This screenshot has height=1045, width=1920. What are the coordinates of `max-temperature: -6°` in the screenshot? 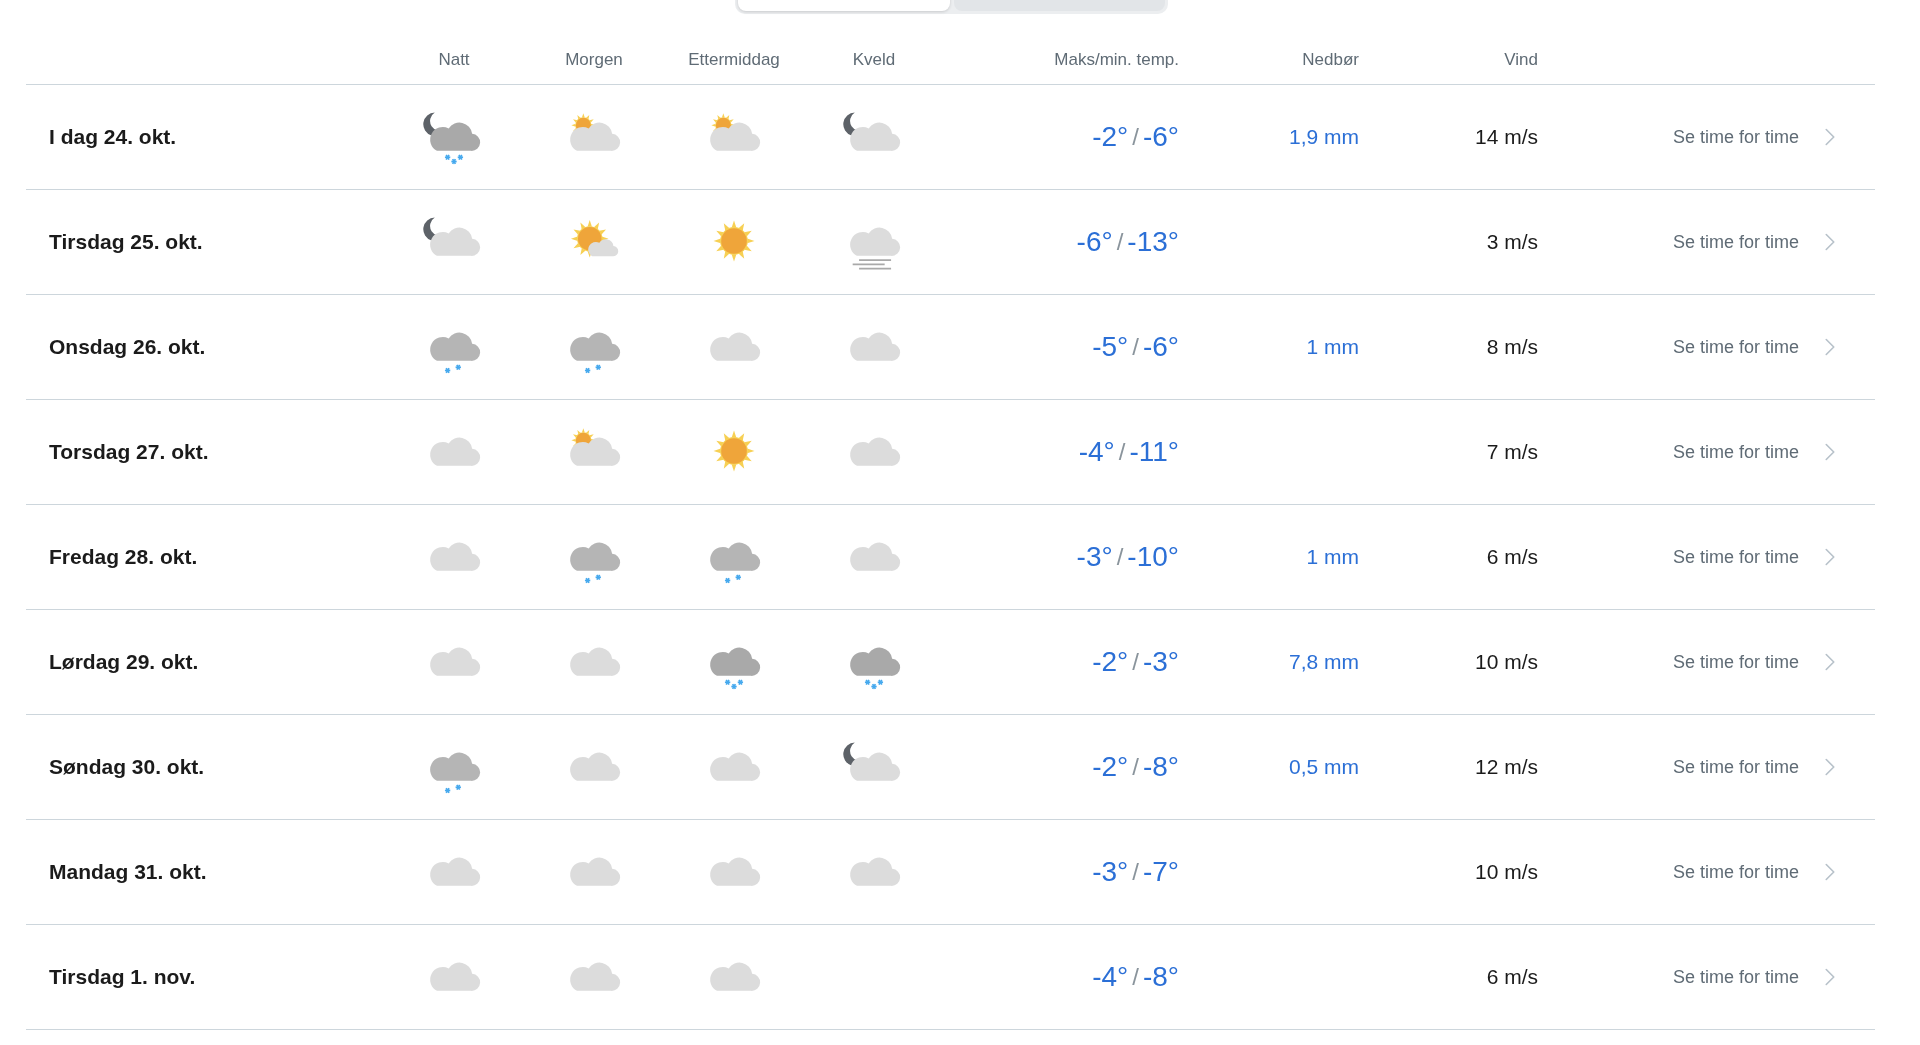 It's located at (1094, 242).